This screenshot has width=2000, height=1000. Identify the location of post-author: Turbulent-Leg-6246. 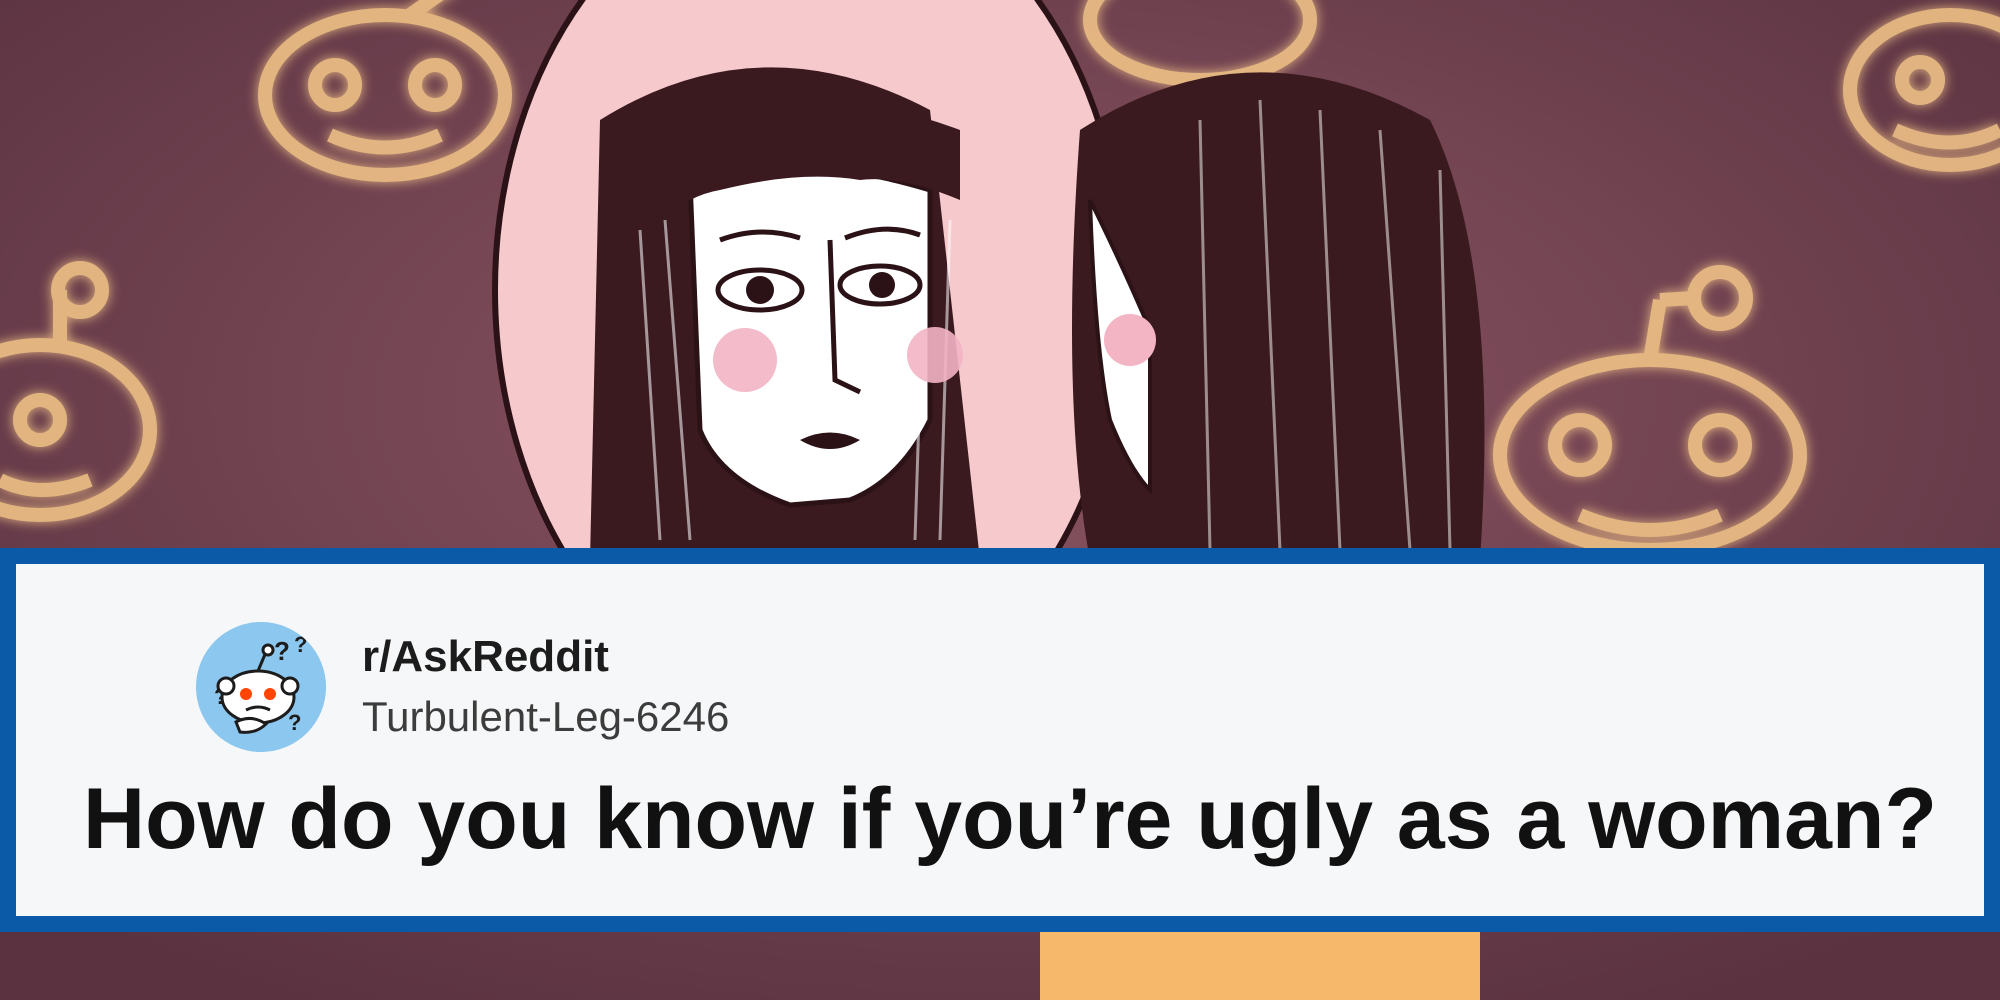
(545, 717).